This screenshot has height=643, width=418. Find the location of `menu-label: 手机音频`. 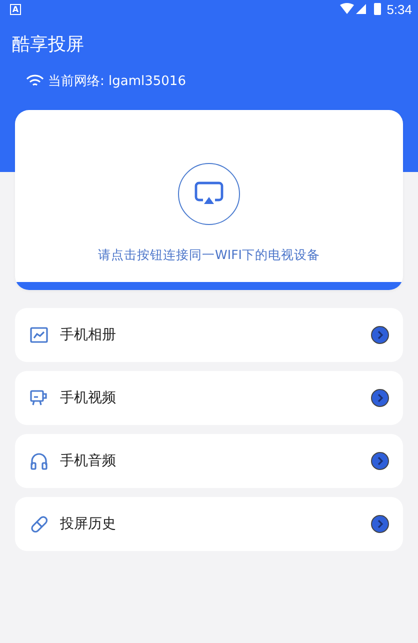

menu-label: 手机音频 is located at coordinates (88, 461).